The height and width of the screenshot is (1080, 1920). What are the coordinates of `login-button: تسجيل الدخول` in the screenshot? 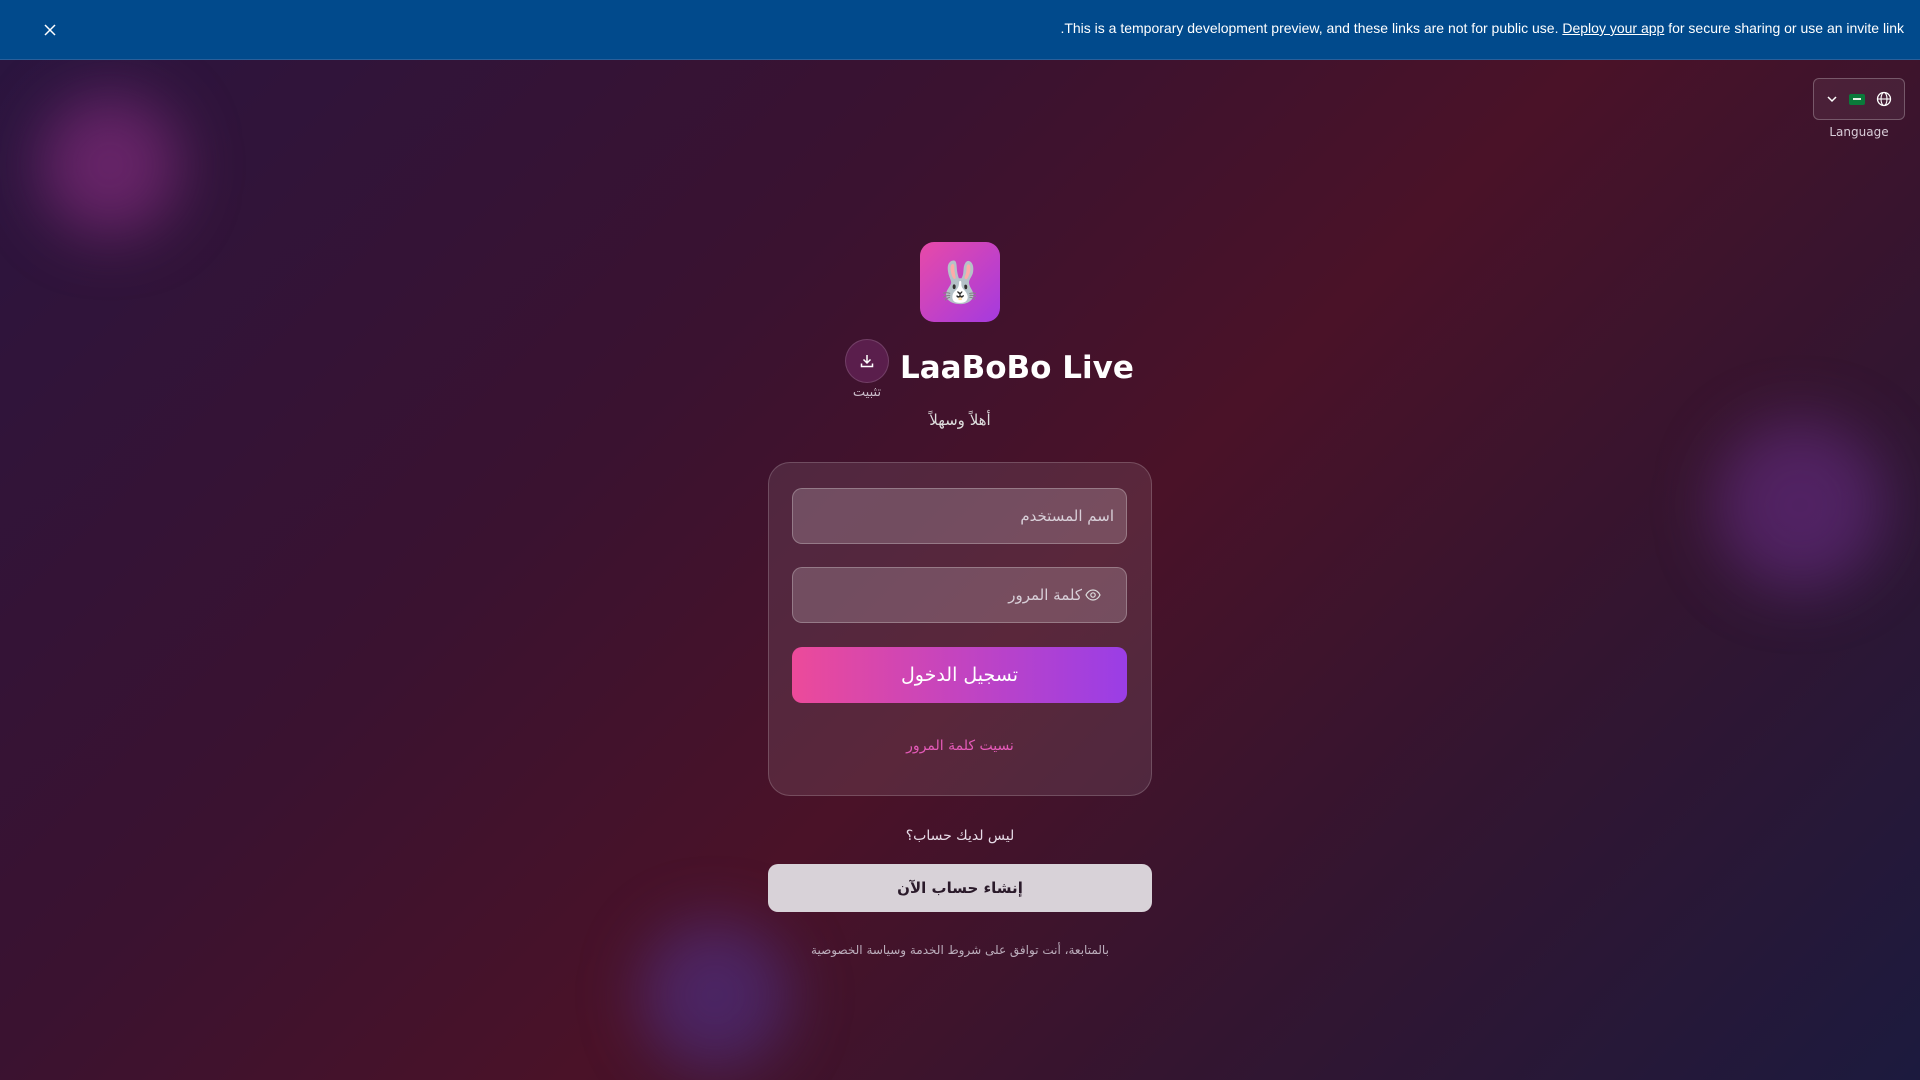 It's located at (959, 675).